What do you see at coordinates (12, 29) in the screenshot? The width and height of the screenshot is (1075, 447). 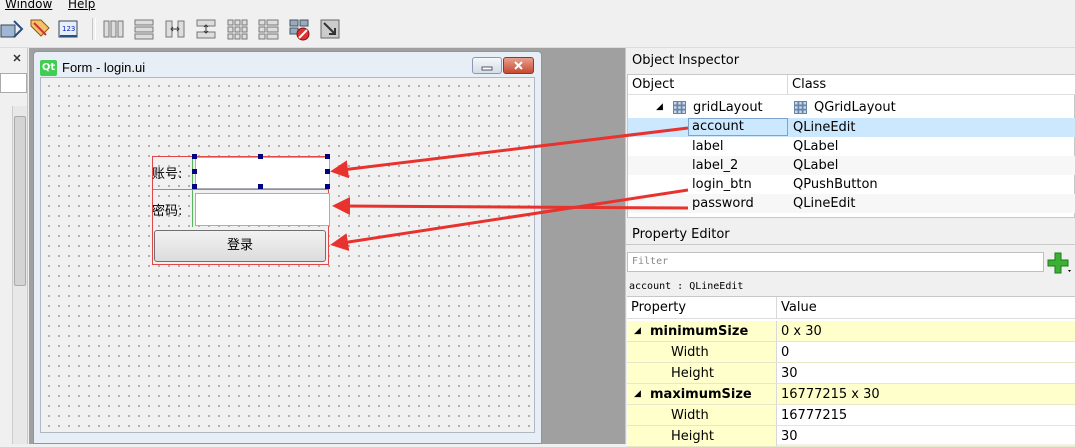 I see `edit-signals-icon` at bounding box center [12, 29].